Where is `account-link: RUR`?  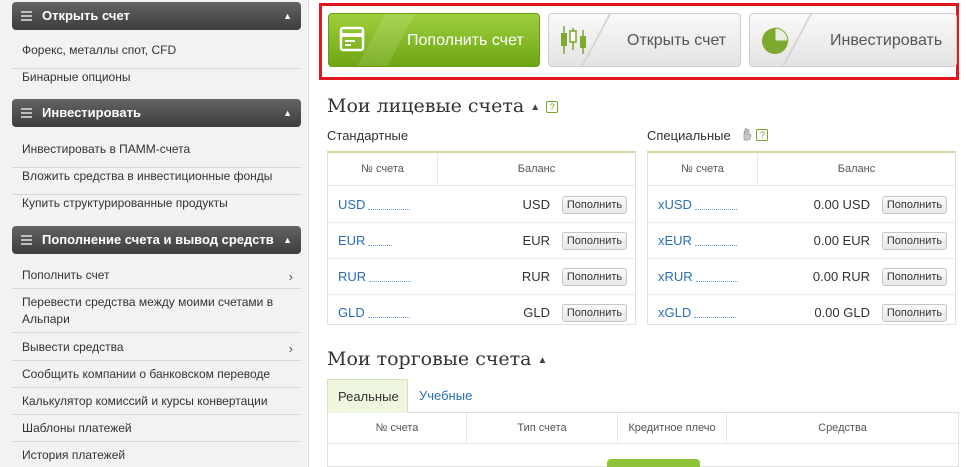
account-link: RUR is located at coordinates (375, 276).